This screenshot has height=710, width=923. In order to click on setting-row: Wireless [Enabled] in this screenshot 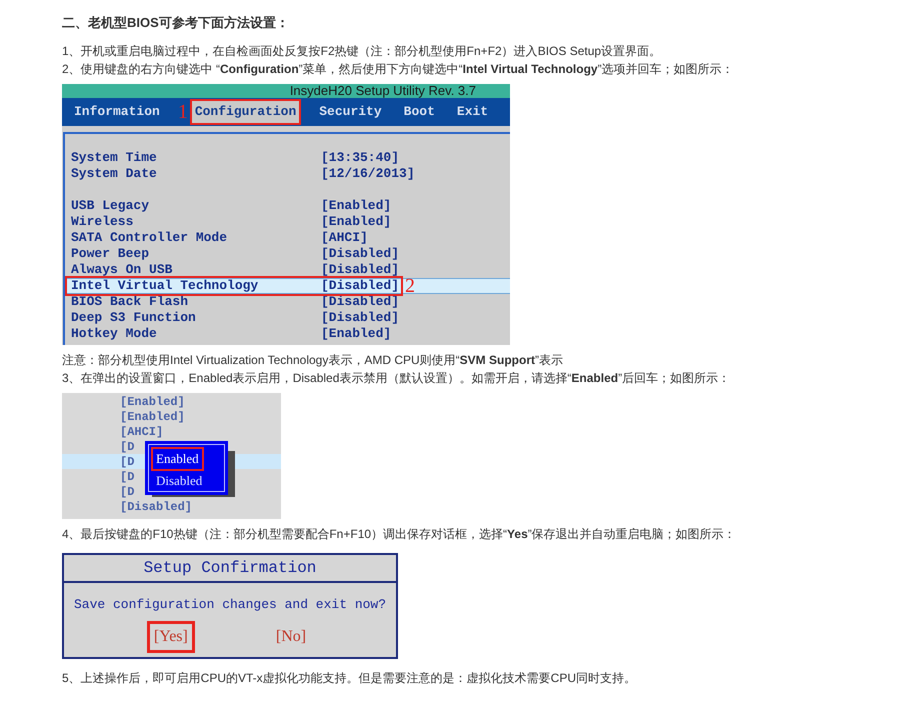, I will do `click(287, 222)`.